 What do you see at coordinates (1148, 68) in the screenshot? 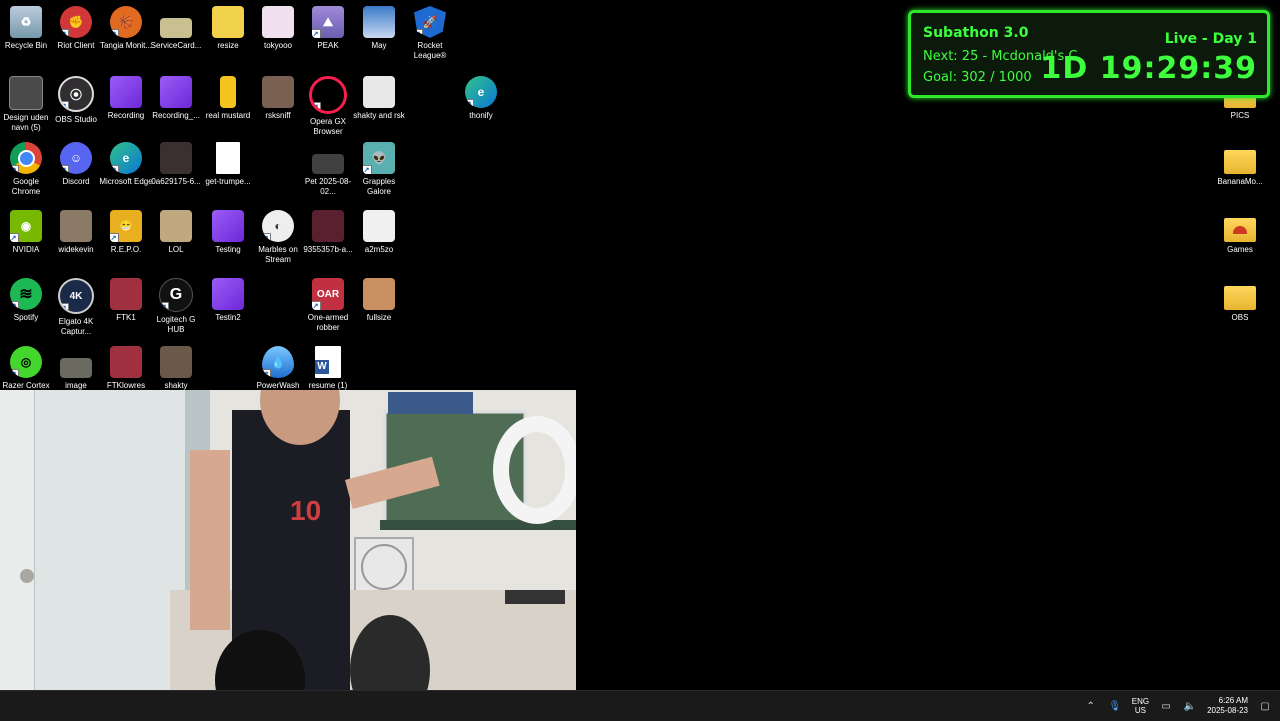
I see `subathon-timer: 1D 19:29:39` at bounding box center [1148, 68].